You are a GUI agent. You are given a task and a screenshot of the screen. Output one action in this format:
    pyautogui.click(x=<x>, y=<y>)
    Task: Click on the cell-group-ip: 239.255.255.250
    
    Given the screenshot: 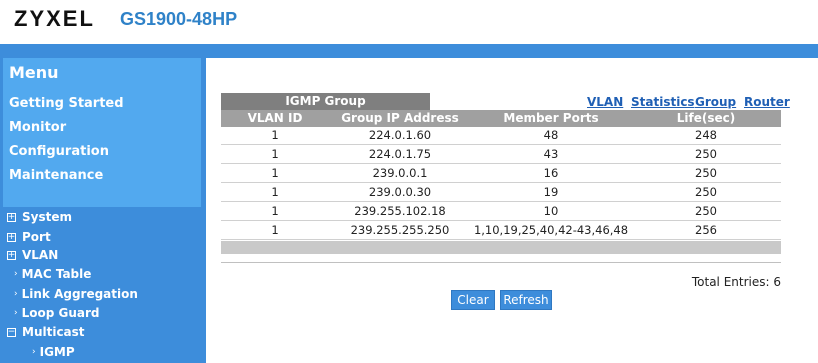 What is the action you would take?
    pyautogui.click(x=400, y=230)
    